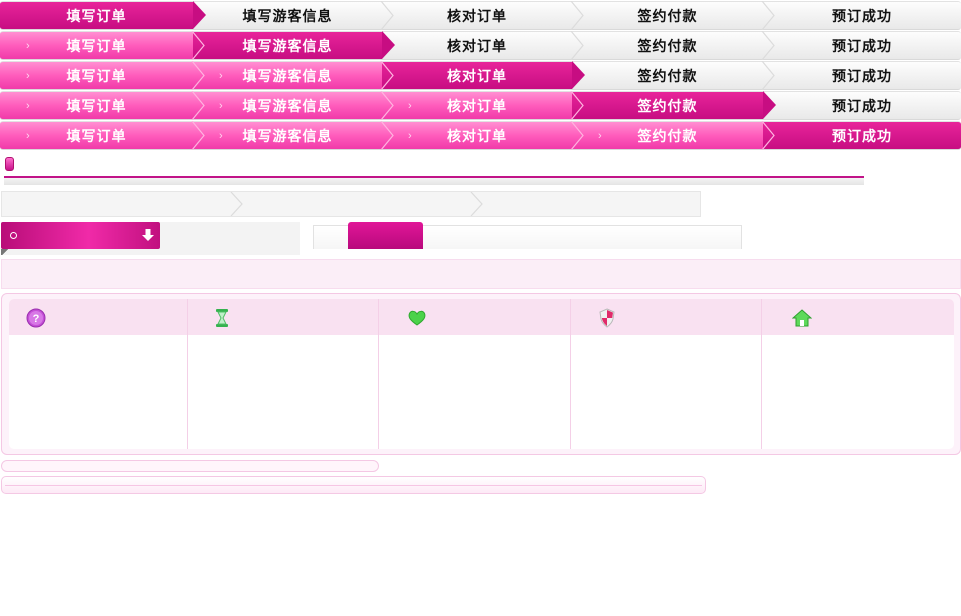 The image size is (961, 616). Describe the element at coordinates (5, 252) in the screenshot. I see `dropdown-shadow` at that location.